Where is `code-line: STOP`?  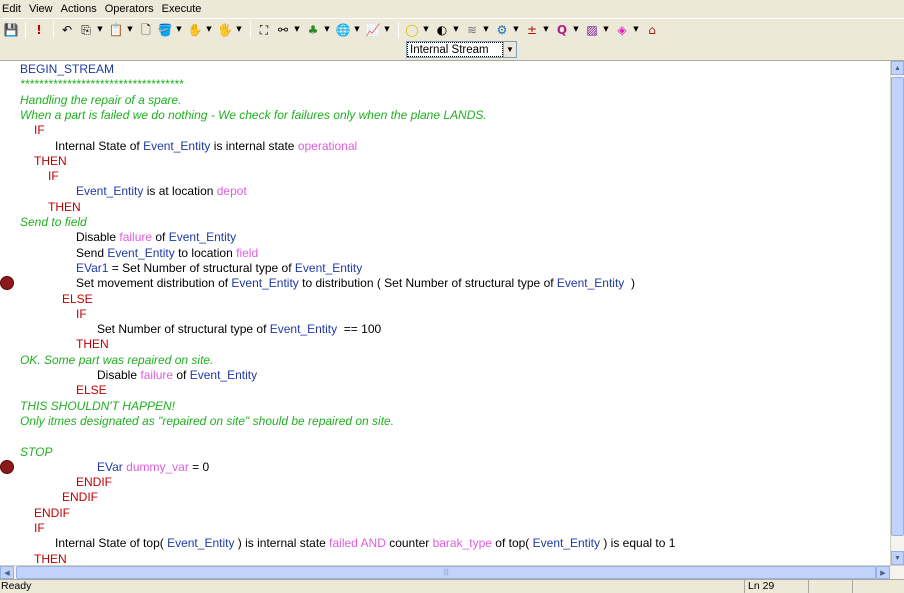
code-line: STOP is located at coordinates (34, 452).